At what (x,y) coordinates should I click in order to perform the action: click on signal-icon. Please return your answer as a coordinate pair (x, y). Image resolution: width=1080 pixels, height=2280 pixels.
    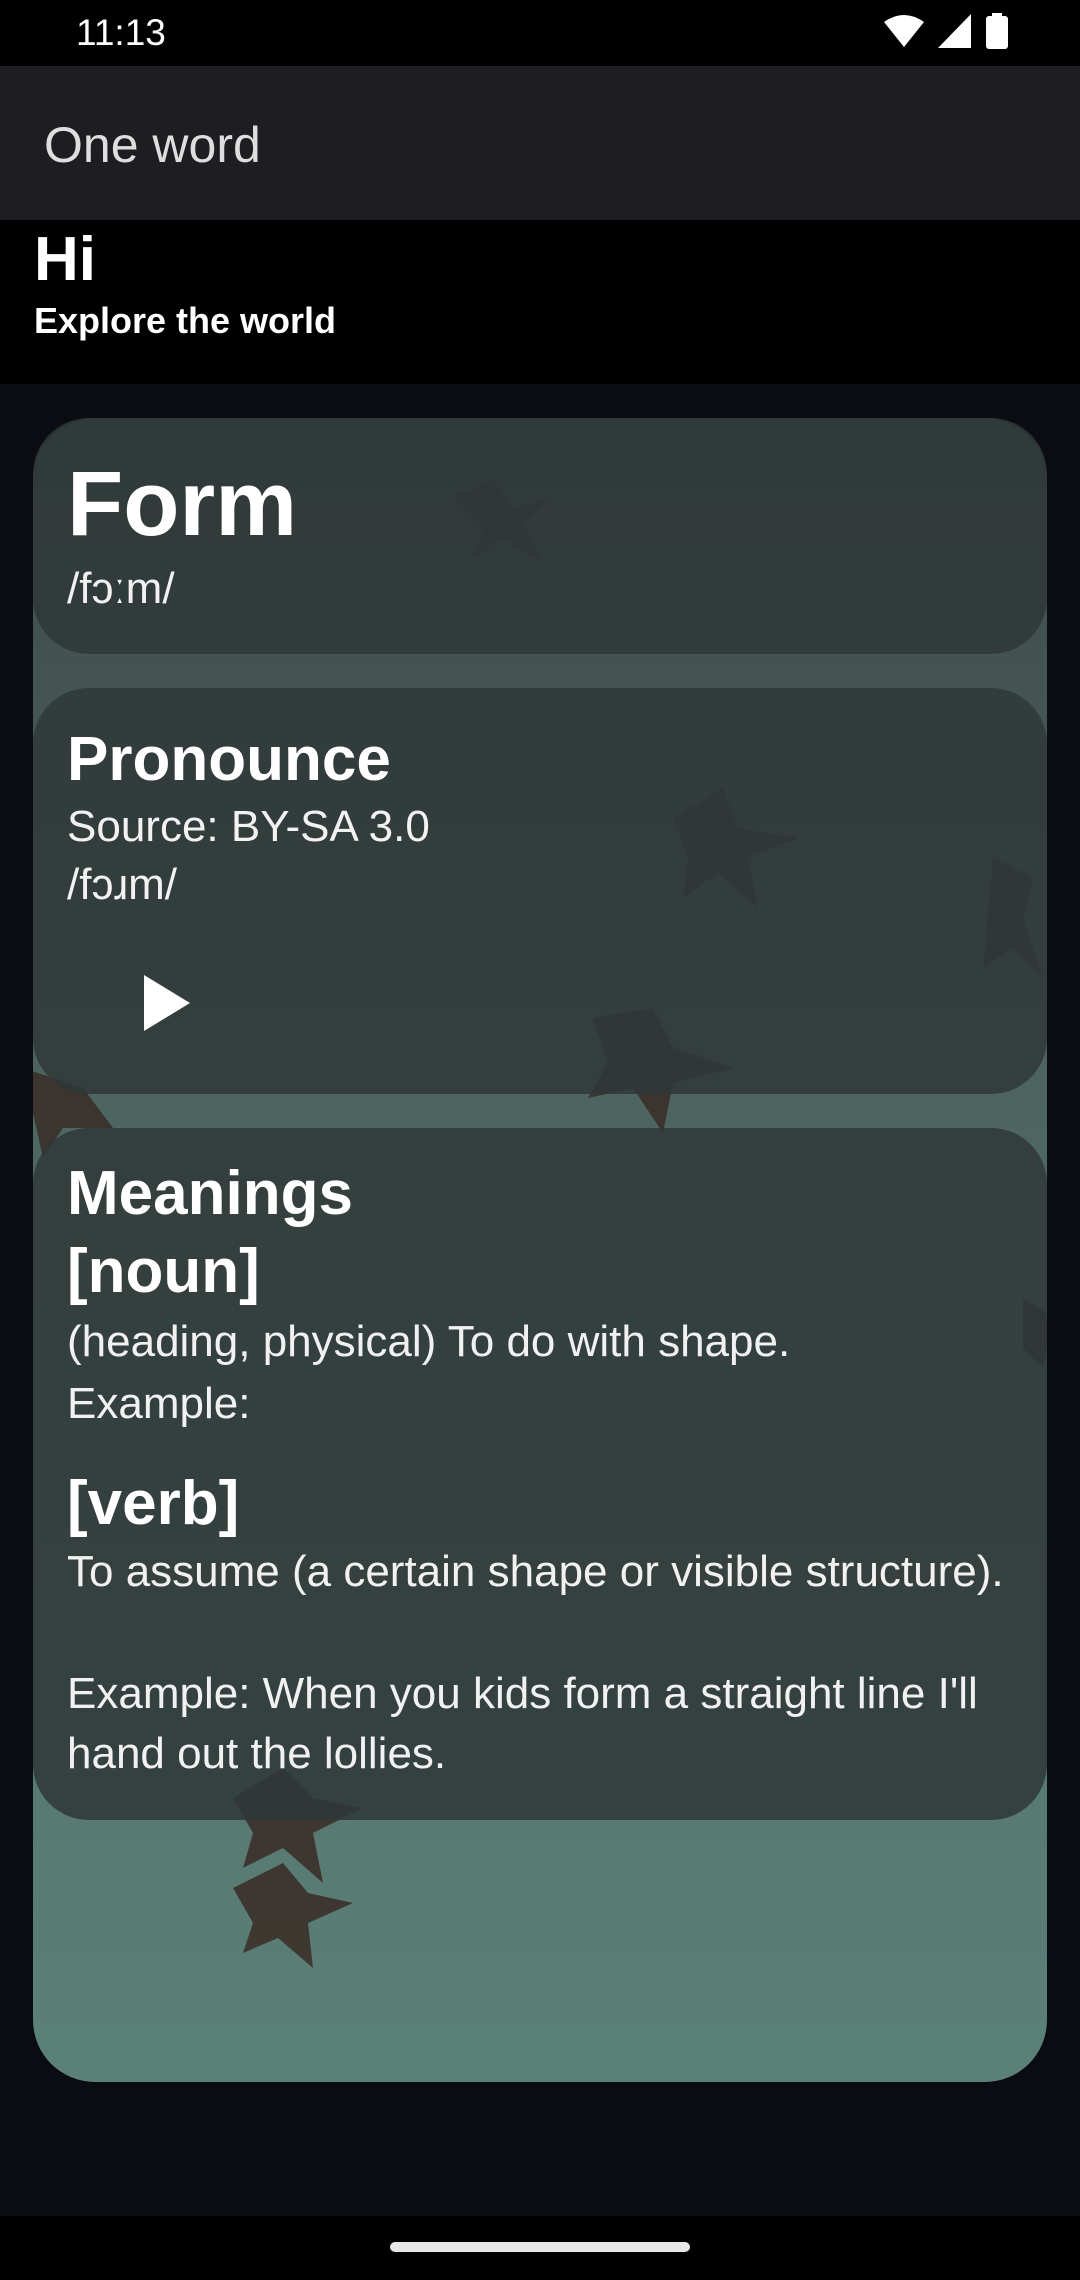
    Looking at the image, I should click on (955, 33).